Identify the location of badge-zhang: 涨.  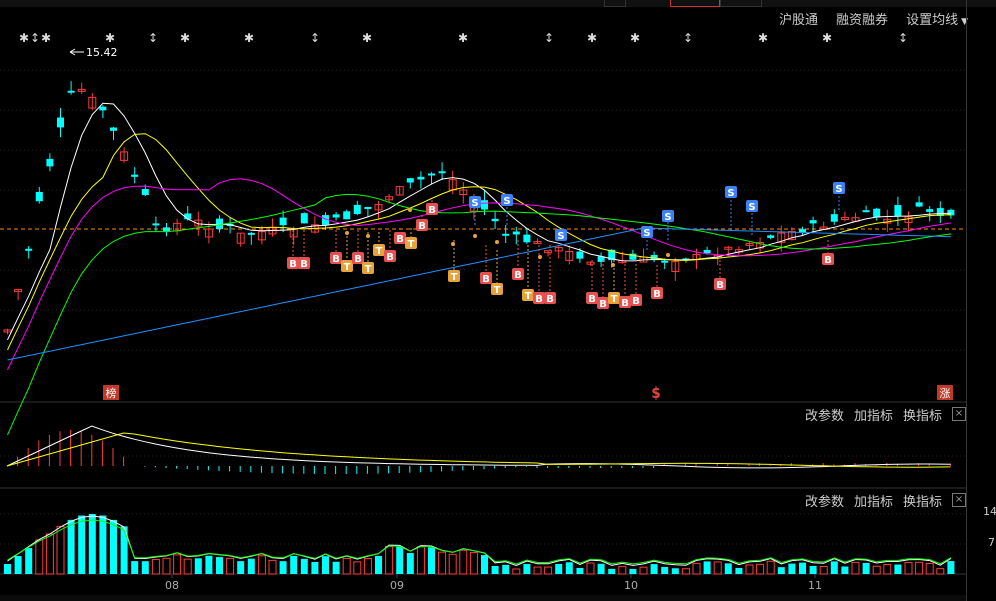
(945, 392).